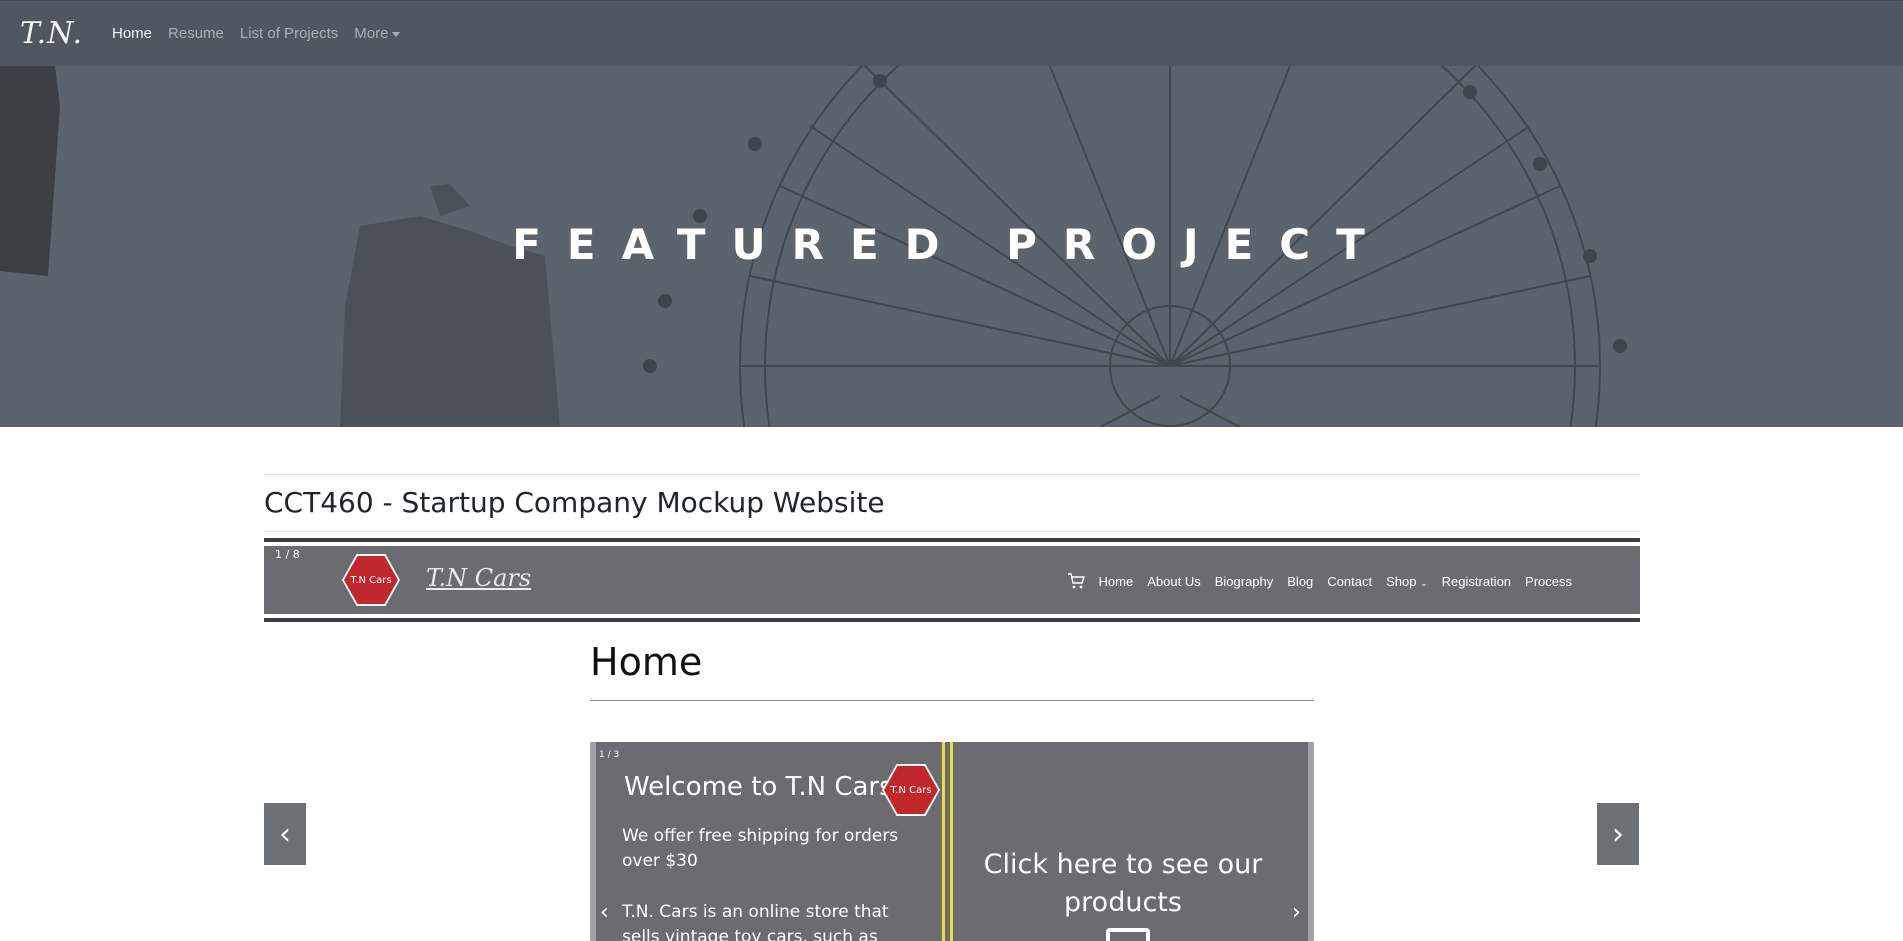 The height and width of the screenshot is (941, 1903). What do you see at coordinates (574, 502) in the screenshot?
I see `project-title: CCT460 - Startup Company Mockup Website` at bounding box center [574, 502].